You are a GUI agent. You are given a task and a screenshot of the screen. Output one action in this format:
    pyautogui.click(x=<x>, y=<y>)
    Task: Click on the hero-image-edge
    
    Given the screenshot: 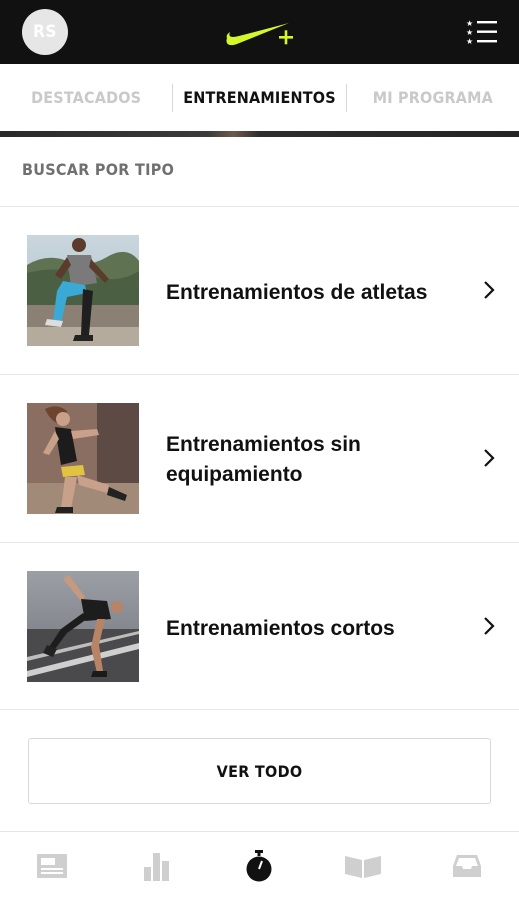 What is the action you would take?
    pyautogui.click(x=259, y=134)
    